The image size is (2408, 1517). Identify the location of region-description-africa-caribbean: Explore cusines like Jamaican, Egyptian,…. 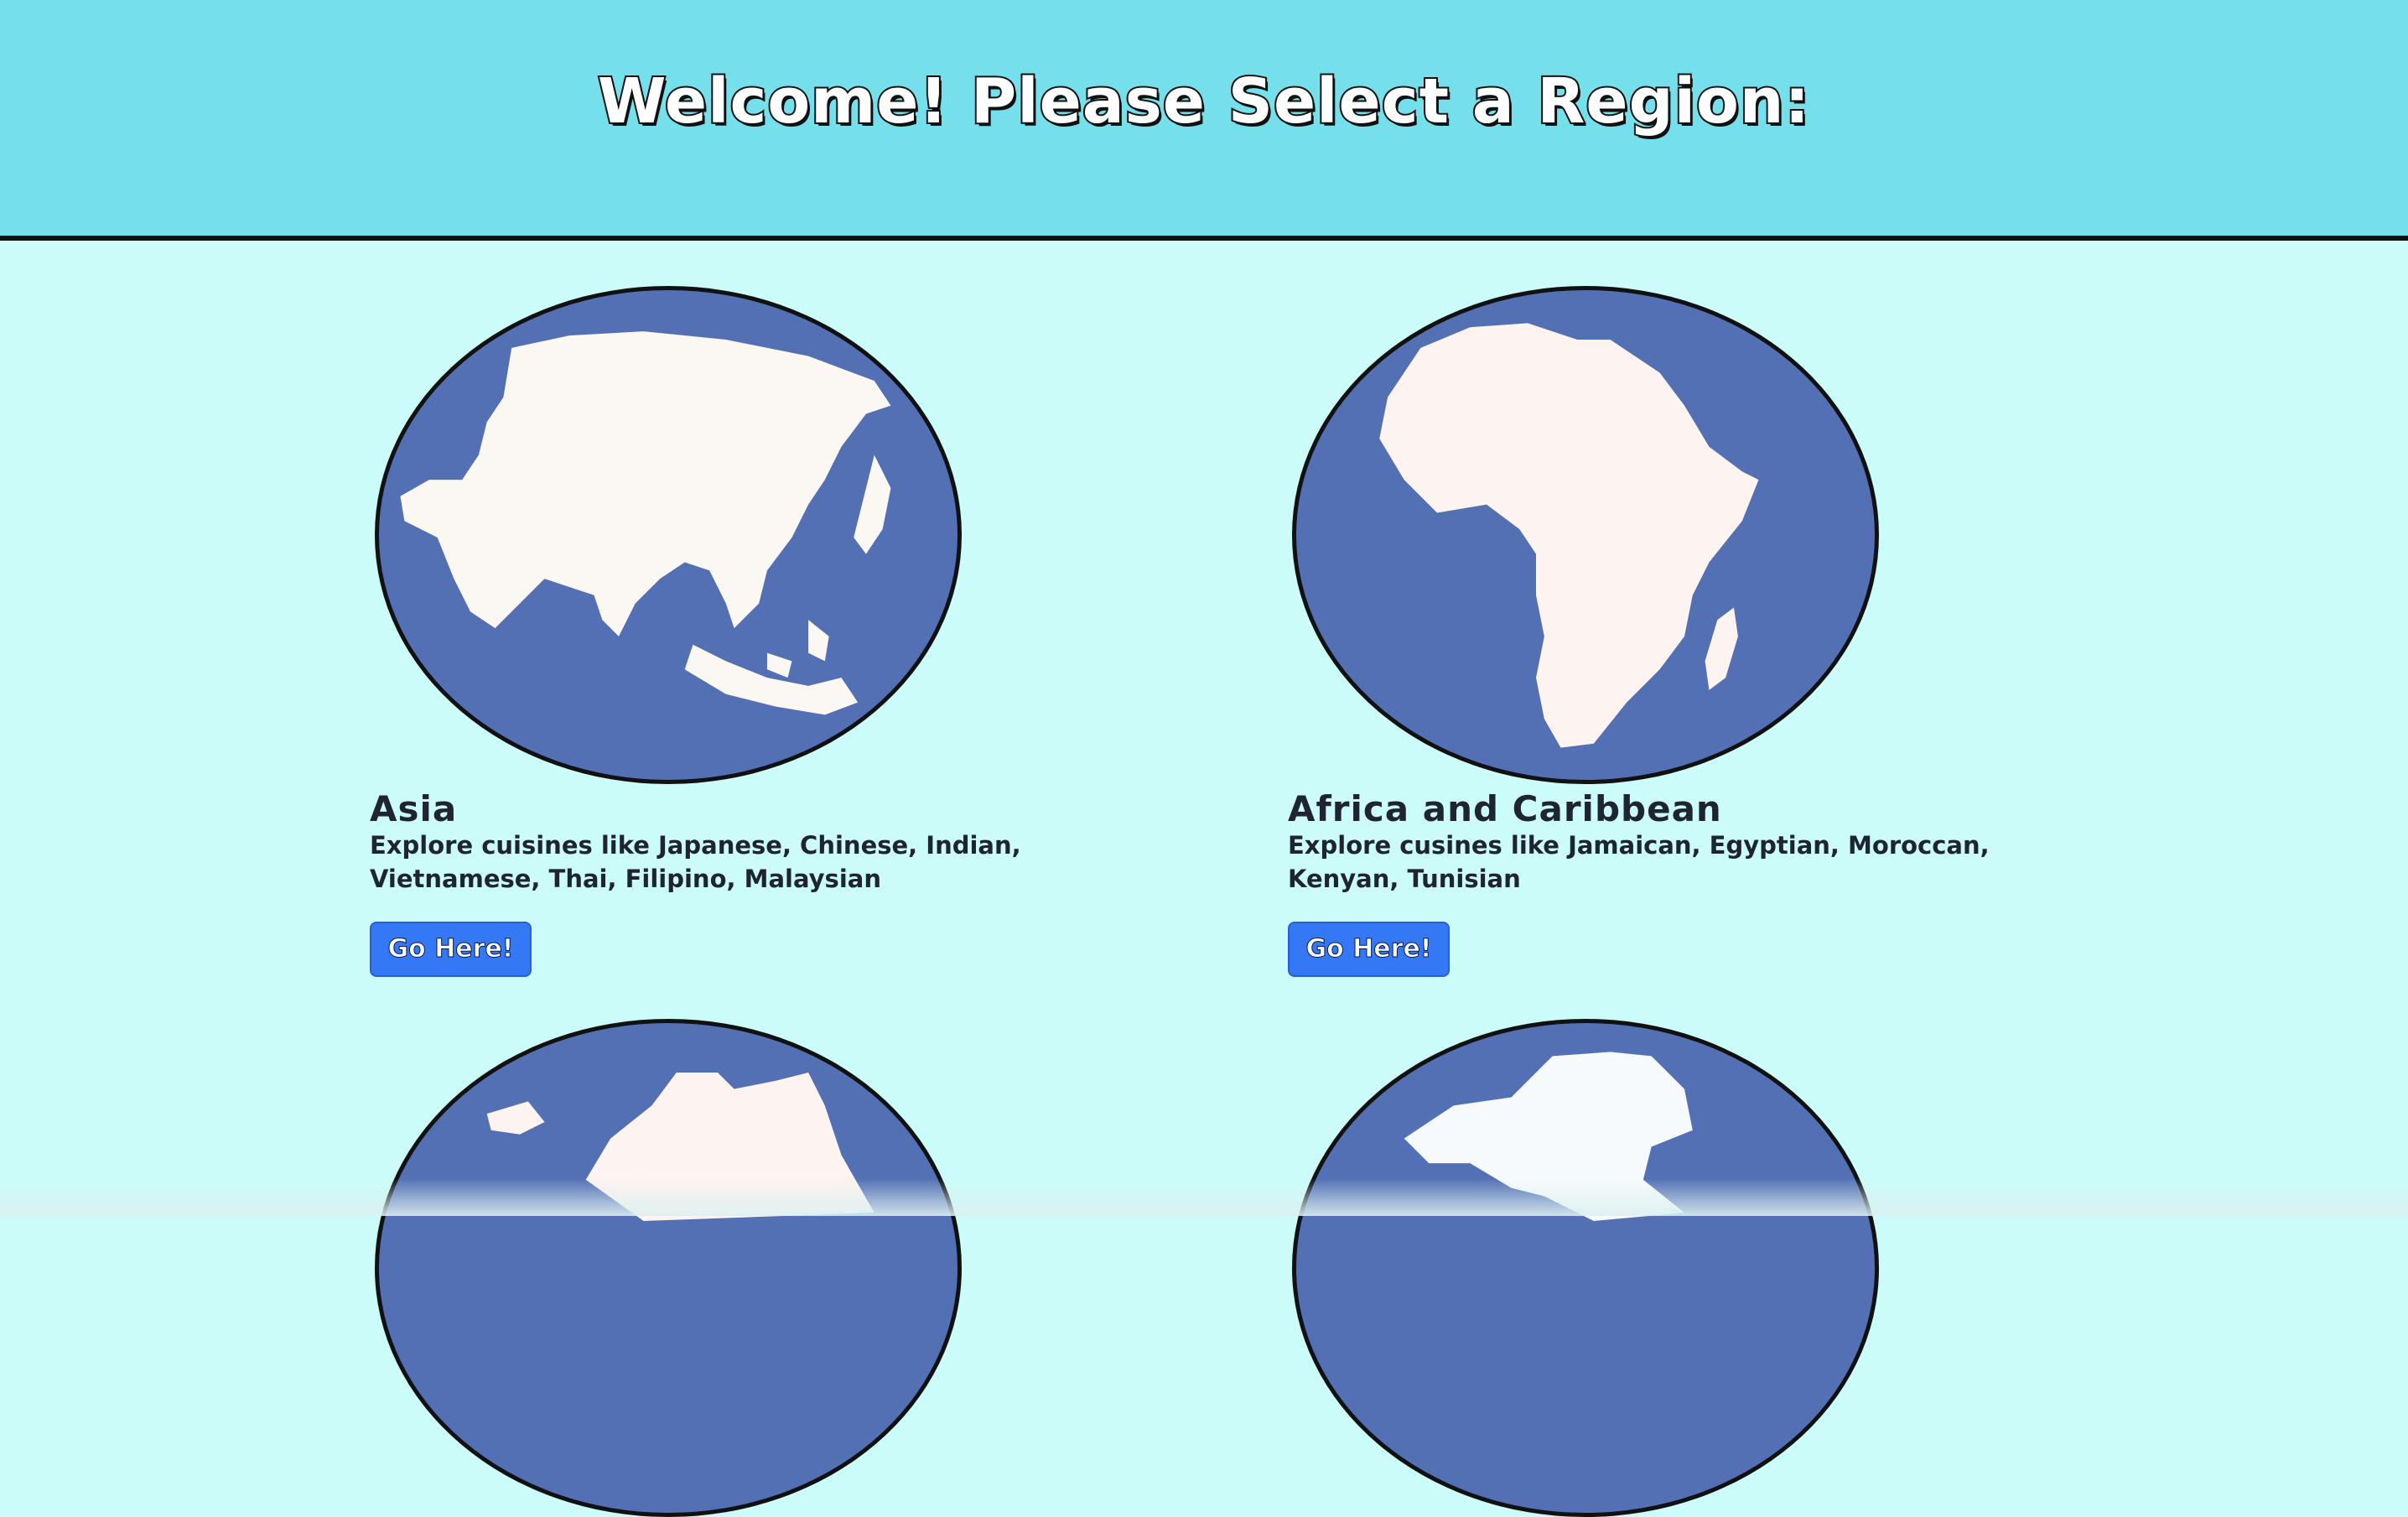
(1639, 862).